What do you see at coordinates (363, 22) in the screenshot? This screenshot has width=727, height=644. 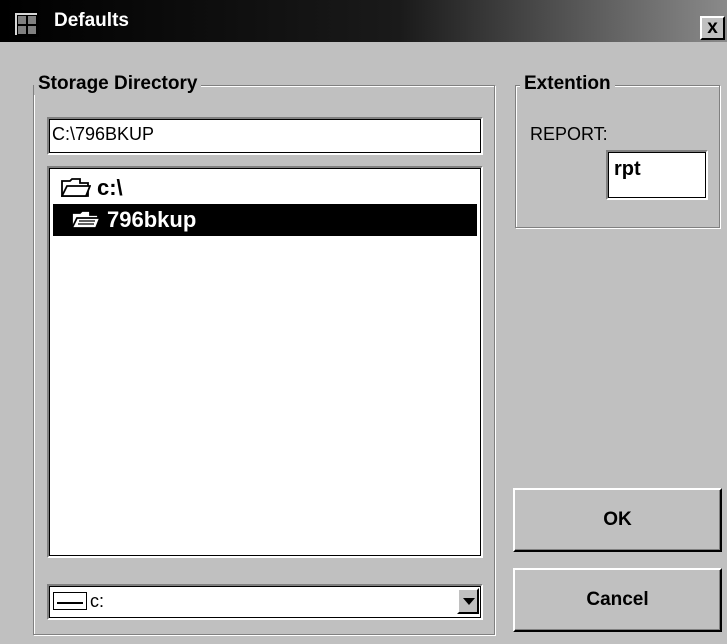 I see `title-bar: Defaults x` at bounding box center [363, 22].